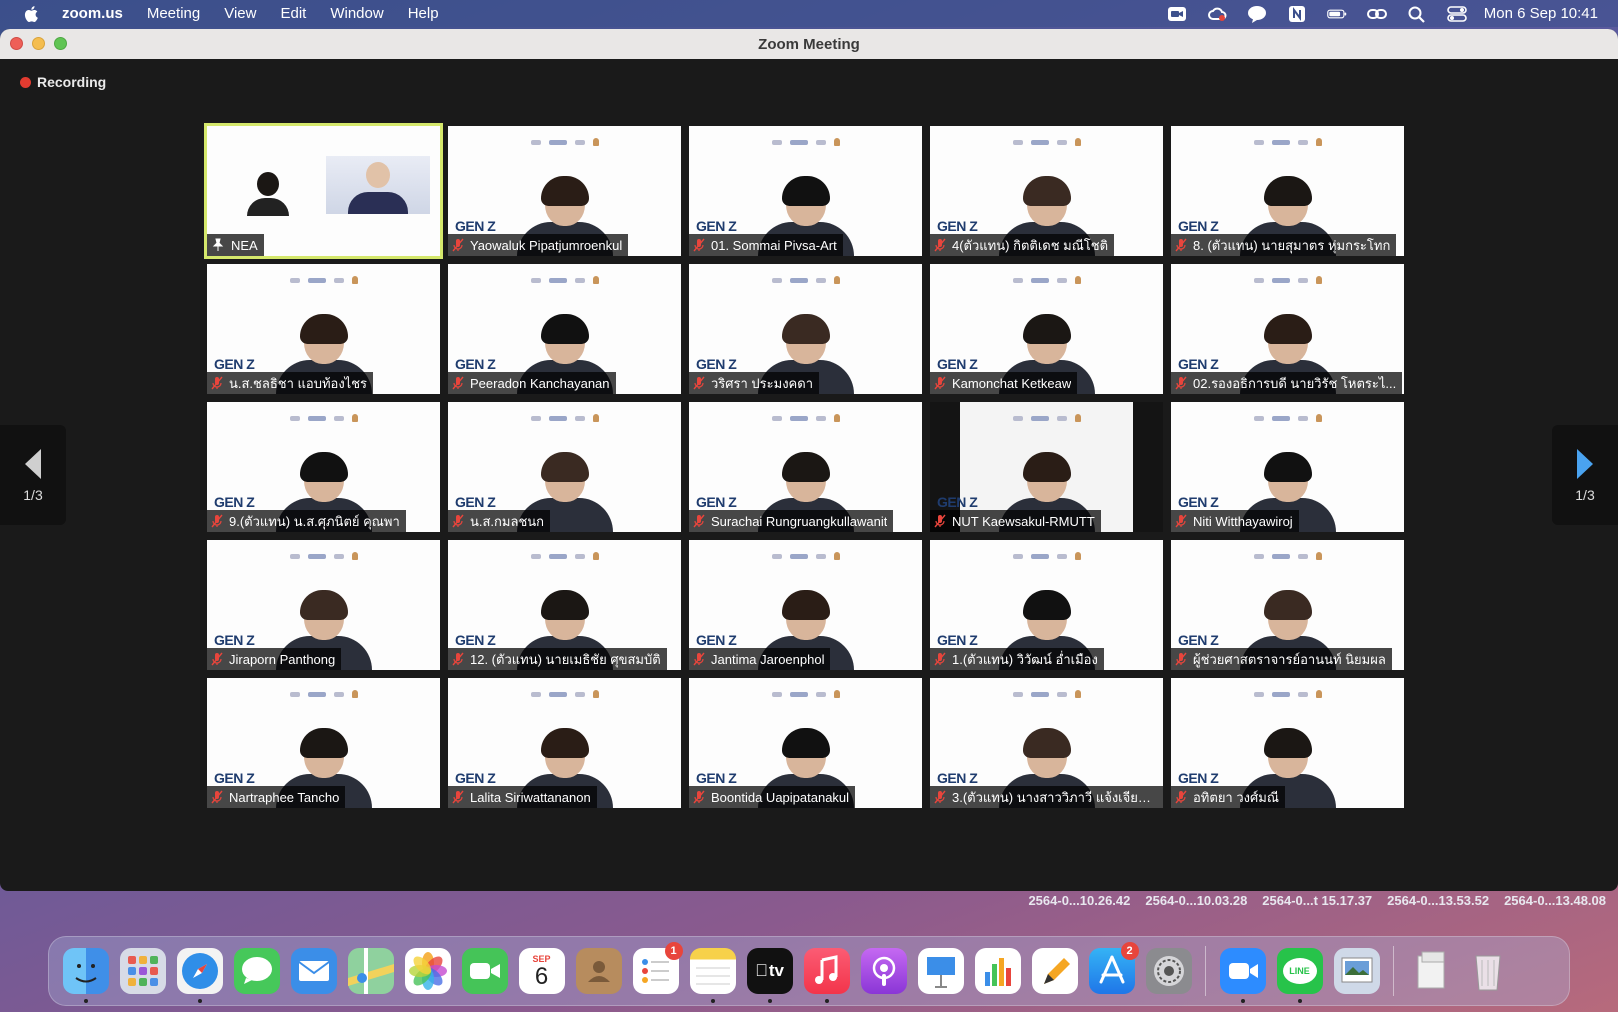 The image size is (1618, 1012). What do you see at coordinates (38, 43) in the screenshot?
I see `minimize-window-button` at bounding box center [38, 43].